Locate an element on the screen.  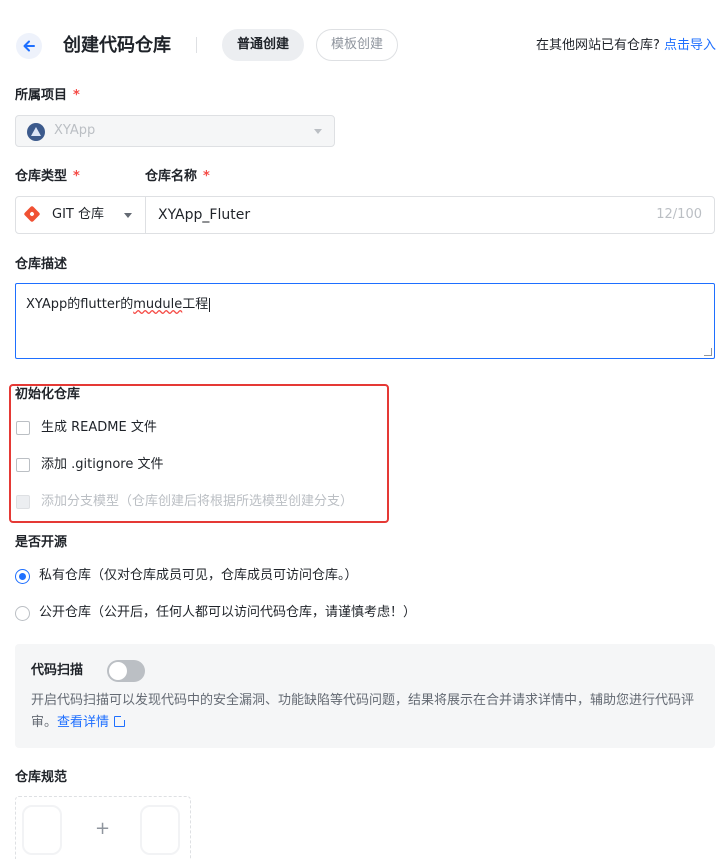
description-textarea: XYApp的flutter的mudule工程 is located at coordinates (365, 321).